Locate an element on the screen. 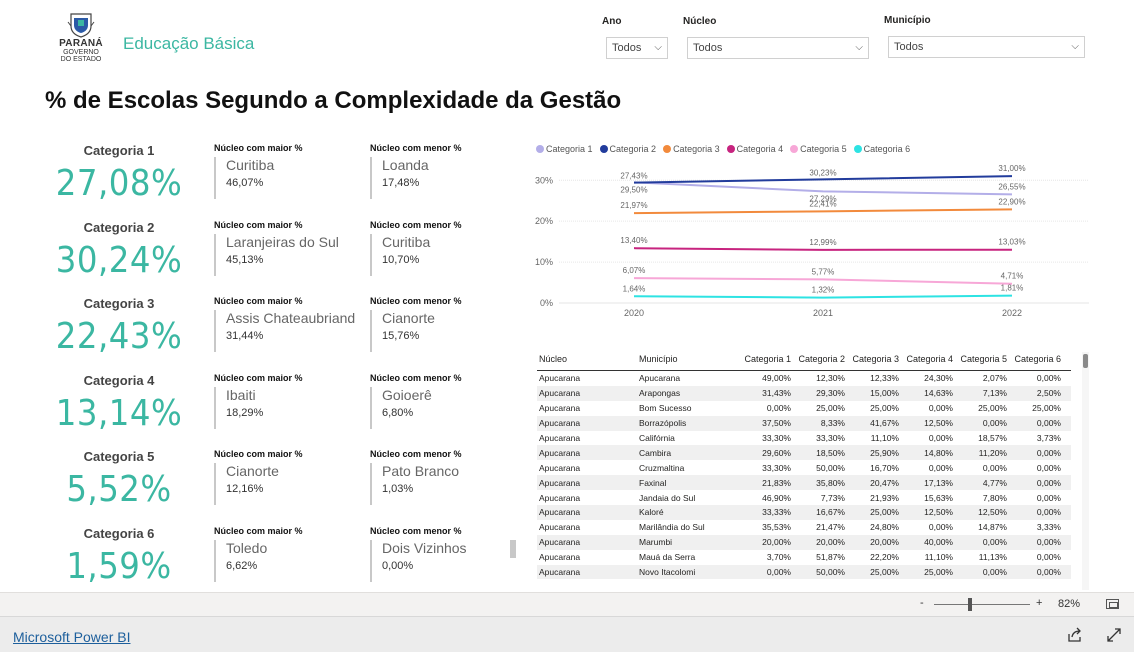 The width and height of the screenshot is (1134, 652). max-nucleo-pct: 46,07% is located at coordinates (245, 183).